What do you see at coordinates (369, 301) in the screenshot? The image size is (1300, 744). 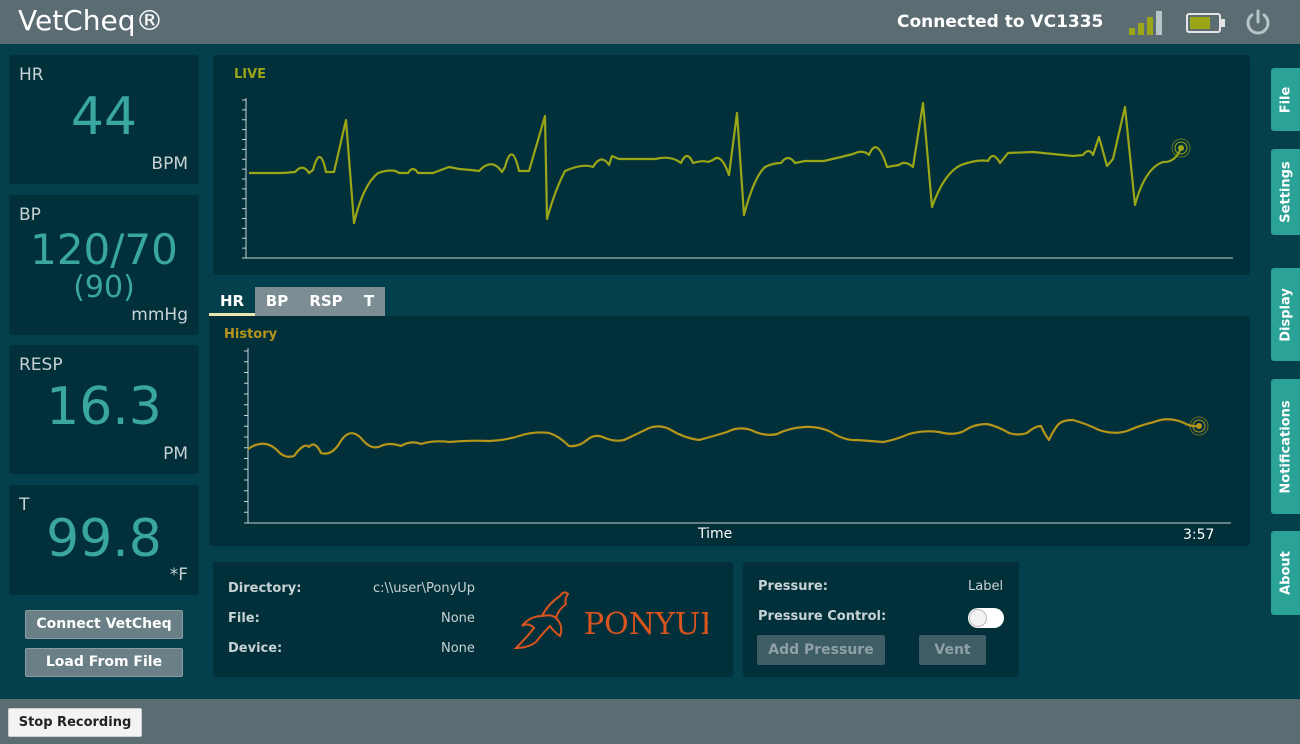 I see `tab-t: T` at bounding box center [369, 301].